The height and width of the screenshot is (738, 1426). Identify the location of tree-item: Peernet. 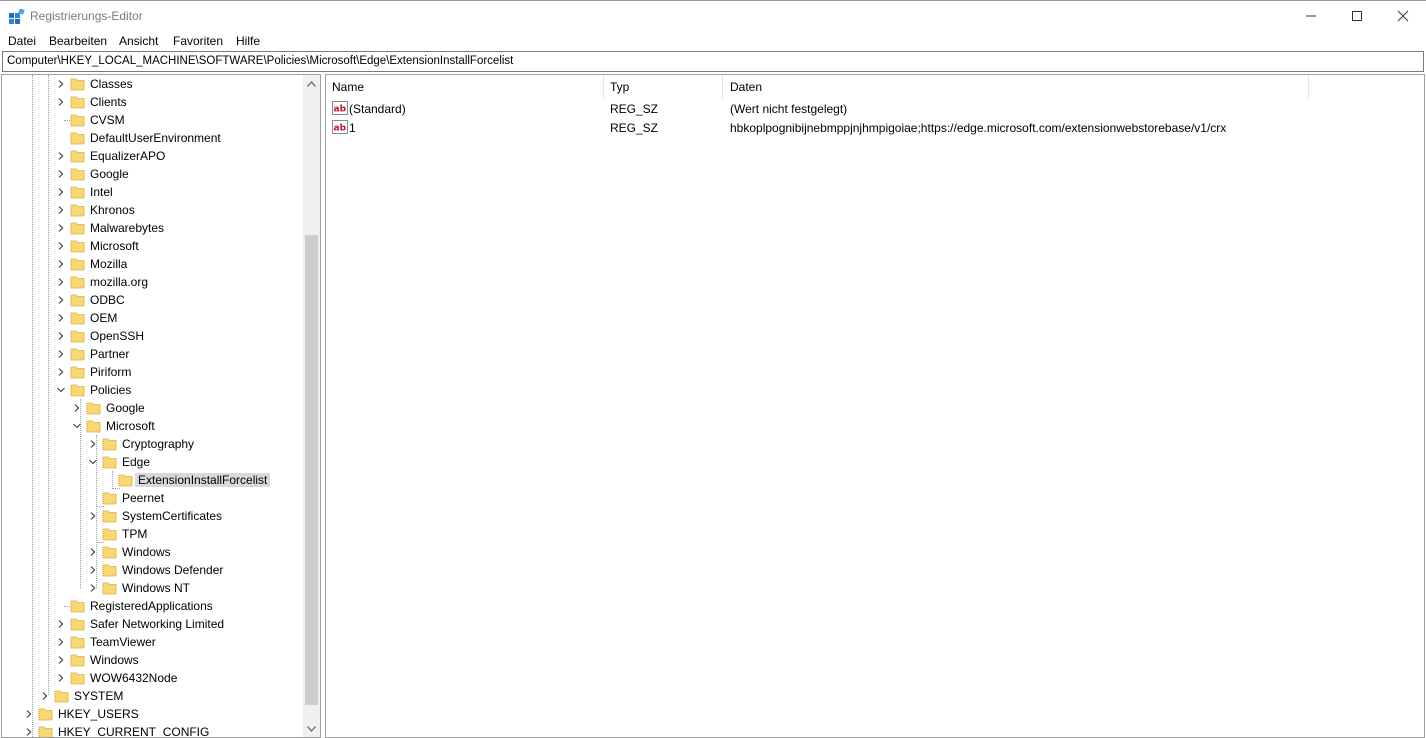
(152, 498).